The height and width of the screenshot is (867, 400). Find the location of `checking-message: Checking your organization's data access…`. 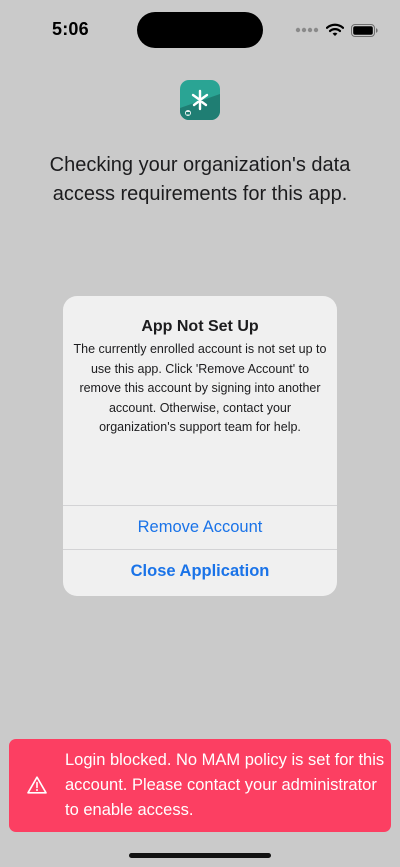

checking-message: Checking your organization's data access… is located at coordinates (200, 179).